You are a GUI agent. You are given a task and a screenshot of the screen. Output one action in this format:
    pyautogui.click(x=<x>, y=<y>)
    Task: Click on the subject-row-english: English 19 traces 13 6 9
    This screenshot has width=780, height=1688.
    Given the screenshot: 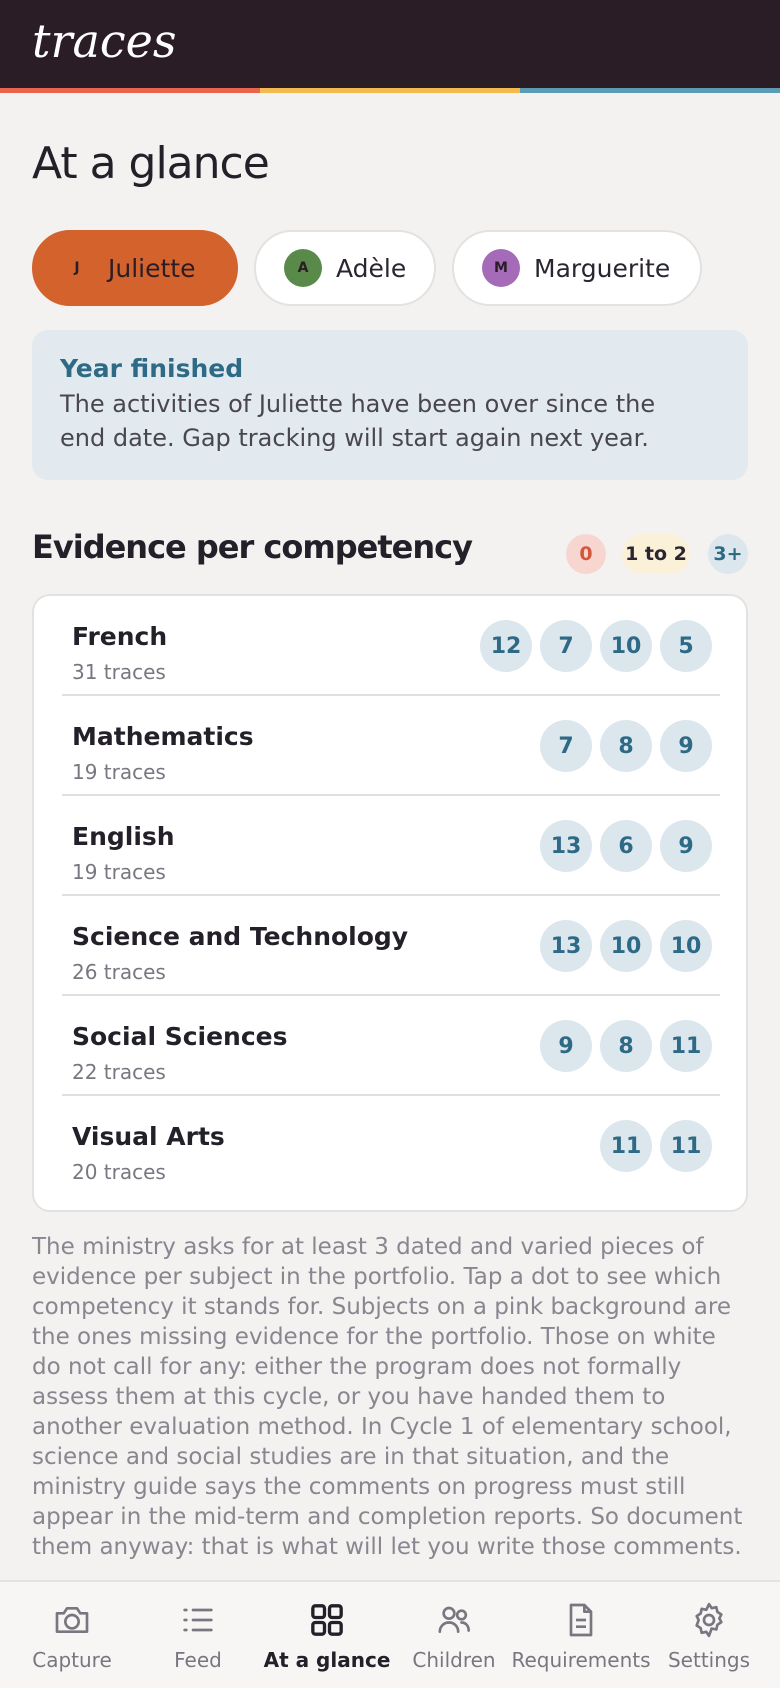 What is the action you would take?
    pyautogui.click(x=391, y=846)
    